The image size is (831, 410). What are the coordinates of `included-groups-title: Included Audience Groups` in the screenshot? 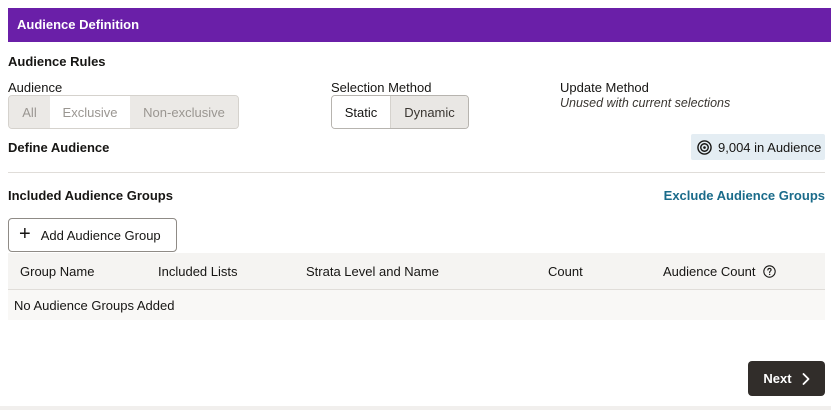 It's located at (90, 195).